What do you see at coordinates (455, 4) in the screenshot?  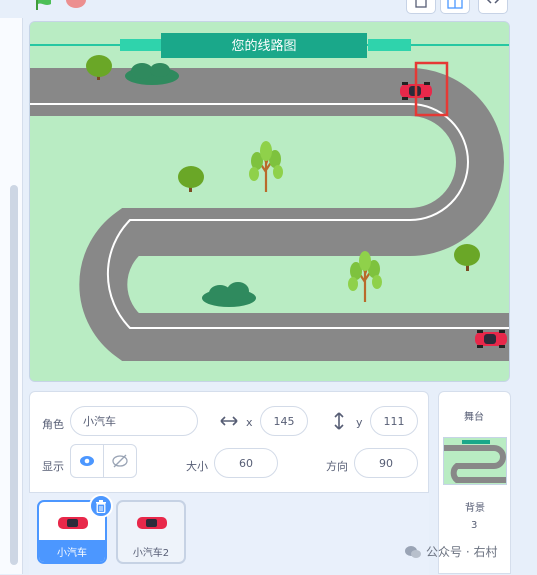 I see `large-stage-icon` at bounding box center [455, 4].